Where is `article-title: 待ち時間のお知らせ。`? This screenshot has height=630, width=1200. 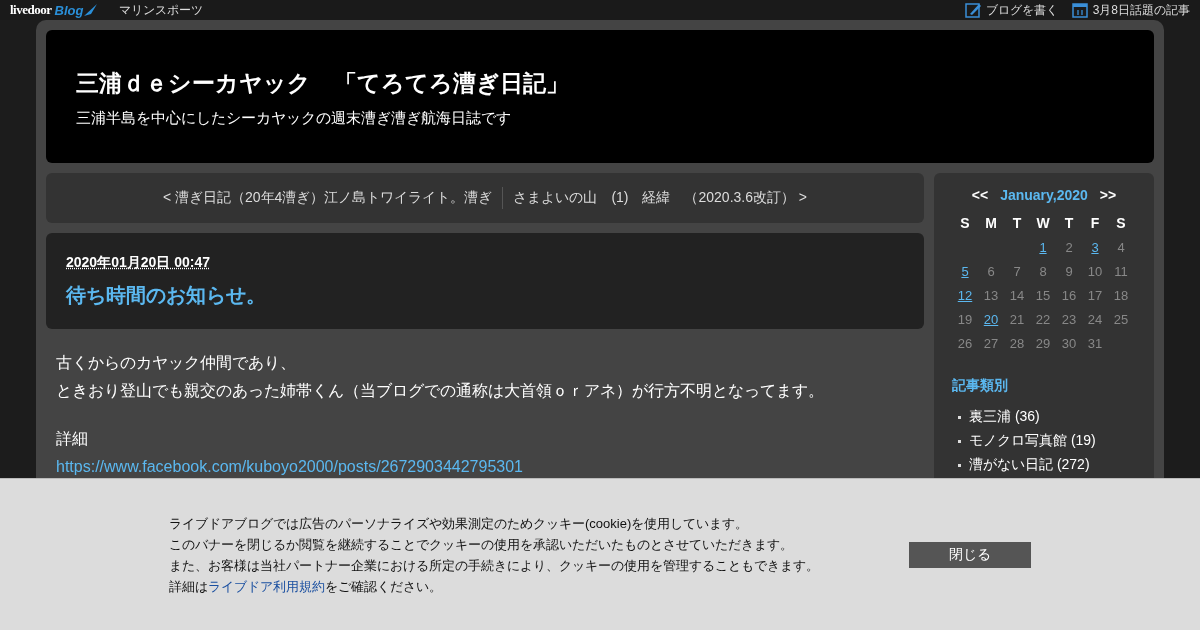
article-title: 待ち時間のお知らせ。 is located at coordinates (166, 295).